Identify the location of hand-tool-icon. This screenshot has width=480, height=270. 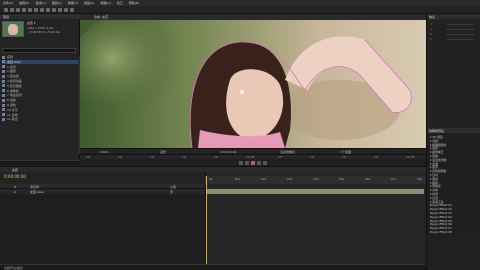
(12, 10).